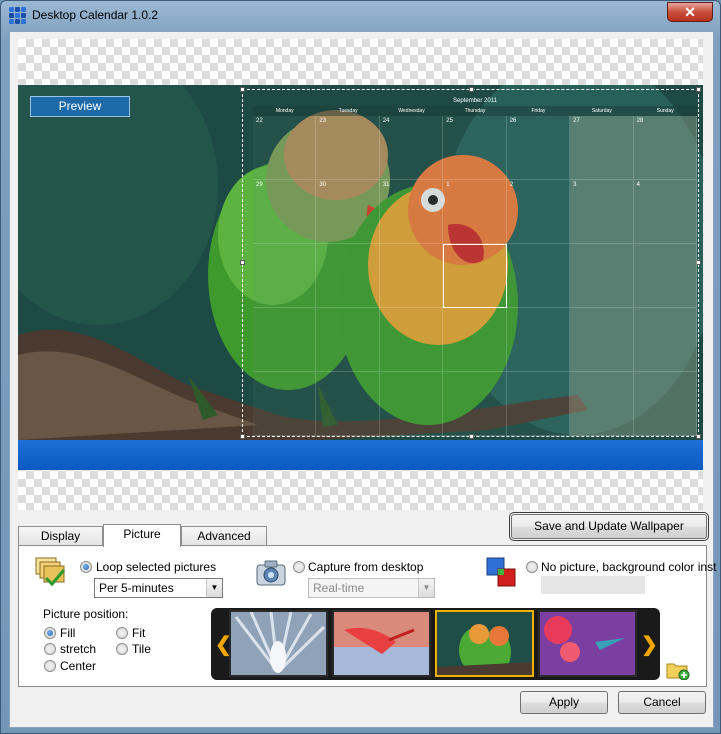  What do you see at coordinates (649, 644) in the screenshot?
I see `next-arrow-icon: ❯` at bounding box center [649, 644].